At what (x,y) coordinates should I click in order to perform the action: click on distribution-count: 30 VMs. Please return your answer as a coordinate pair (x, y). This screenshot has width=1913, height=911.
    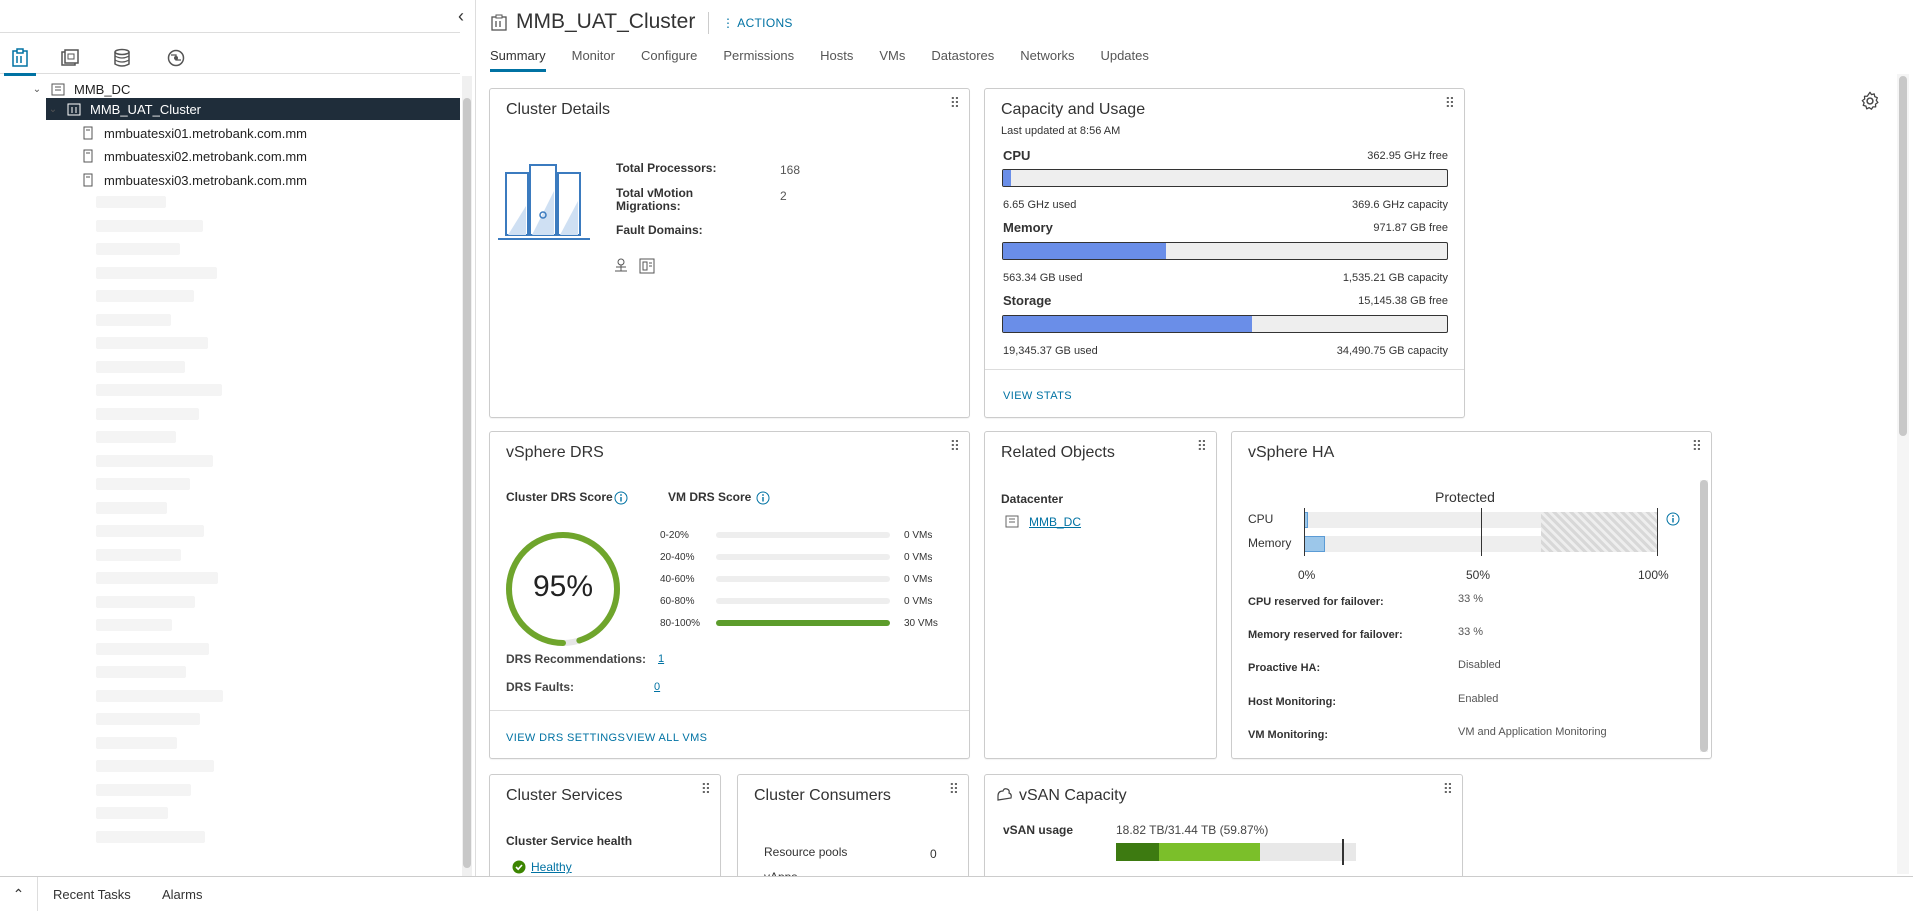
    Looking at the image, I should click on (921, 623).